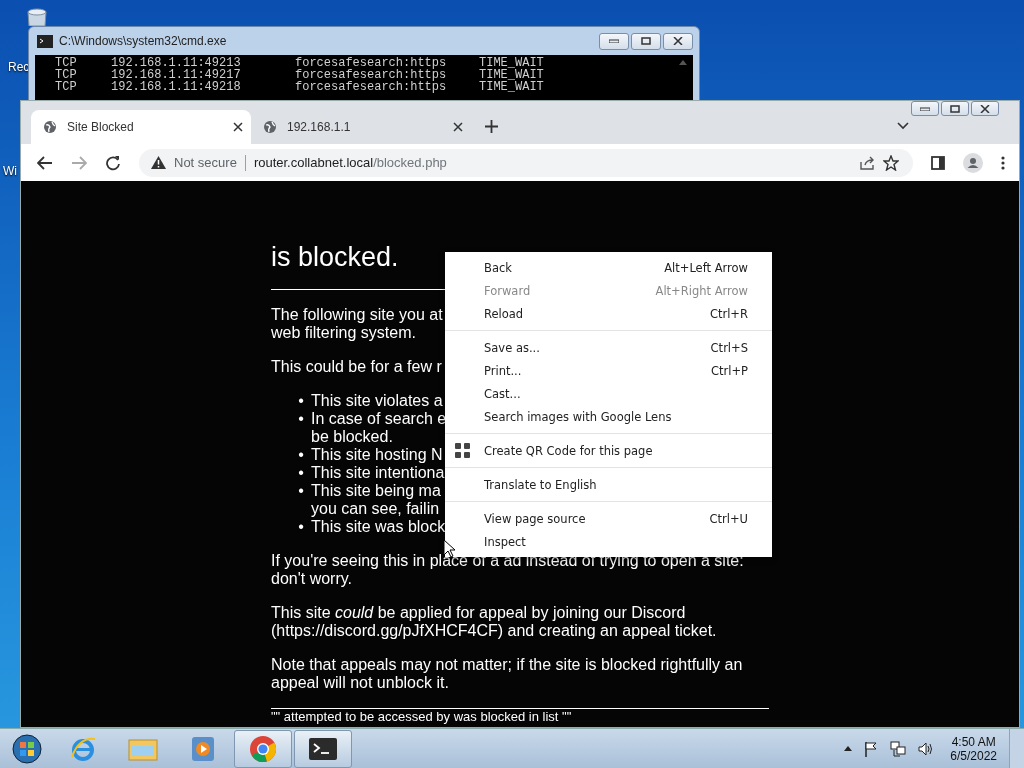  What do you see at coordinates (526, 162) in the screenshot?
I see `address-bar: Not secure router.collabnet.local/blocked.php` at bounding box center [526, 162].